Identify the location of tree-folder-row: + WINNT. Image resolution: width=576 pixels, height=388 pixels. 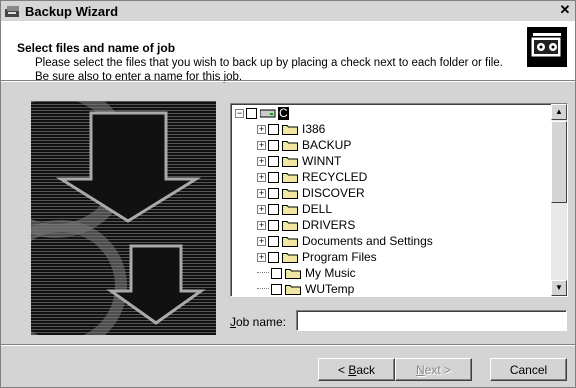
(299, 161).